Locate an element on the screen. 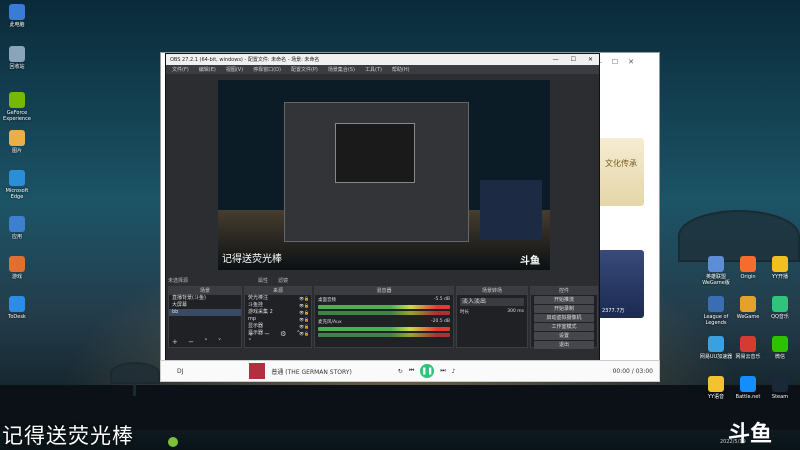 This screenshot has width=800, height=450. source-item: 显示器 👁 🔓 is located at coordinates (278, 326).